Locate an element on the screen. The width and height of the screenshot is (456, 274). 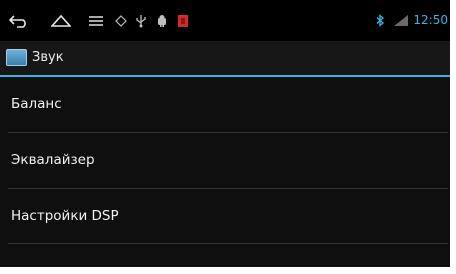
gps-icon is located at coordinates (121, 20).